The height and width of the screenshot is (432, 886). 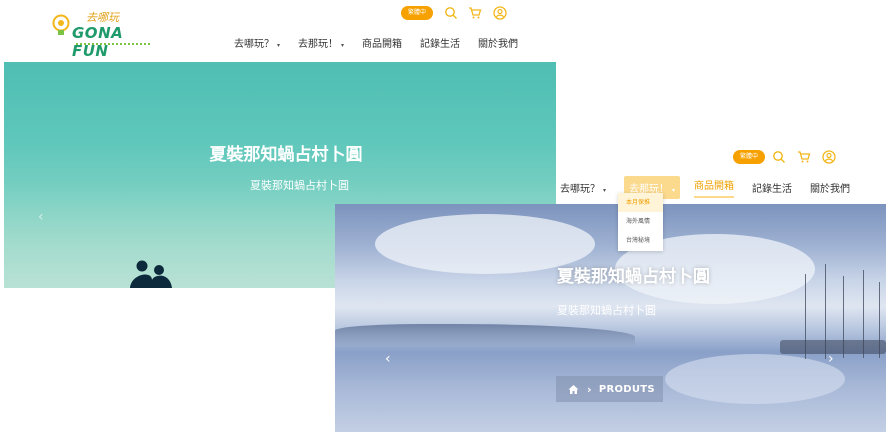 I want to click on nav-item-go-there: 去那玩！ ▾, so click(x=321, y=42).